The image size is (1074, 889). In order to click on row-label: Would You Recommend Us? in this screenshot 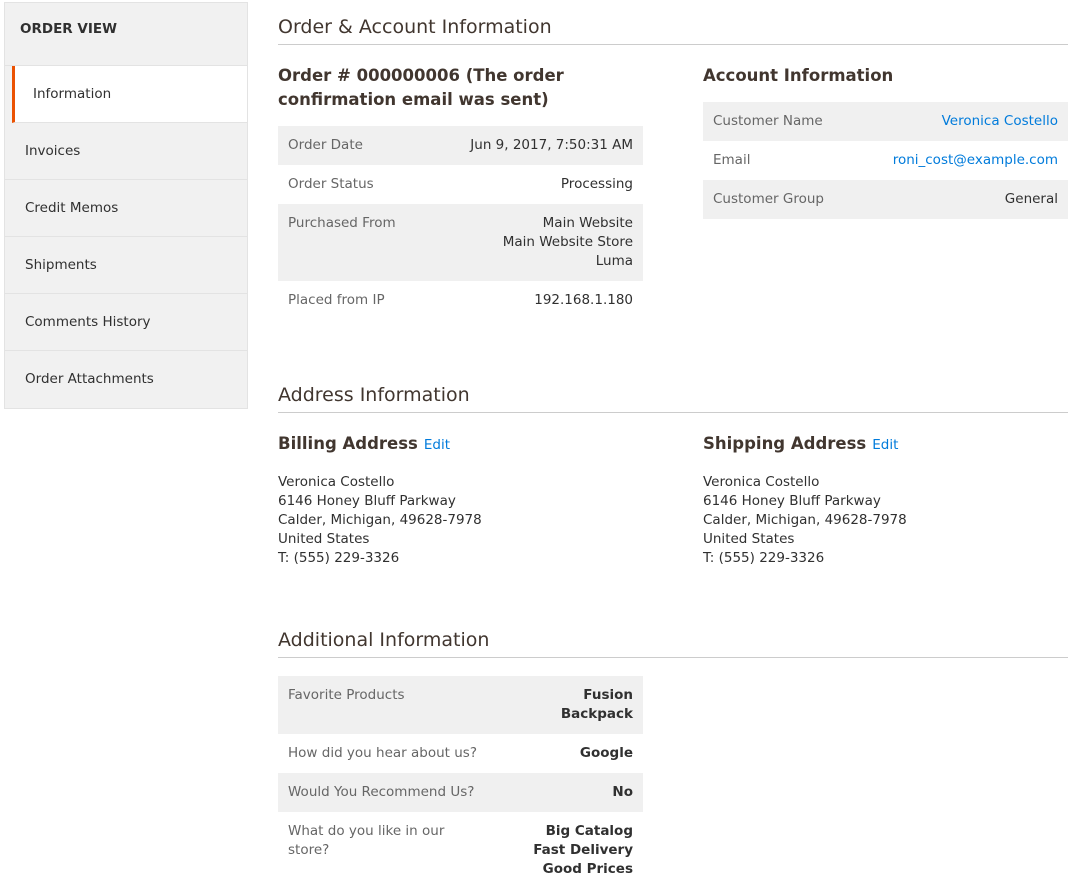, I will do `click(381, 792)`.